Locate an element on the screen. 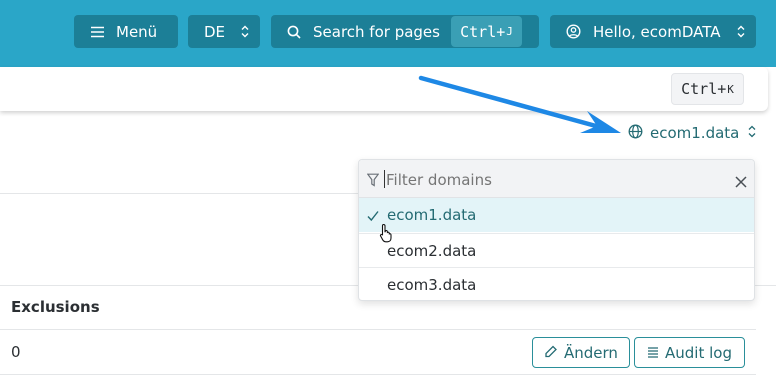 The width and height of the screenshot is (776, 382). language-select: DE is located at coordinates (224, 31).